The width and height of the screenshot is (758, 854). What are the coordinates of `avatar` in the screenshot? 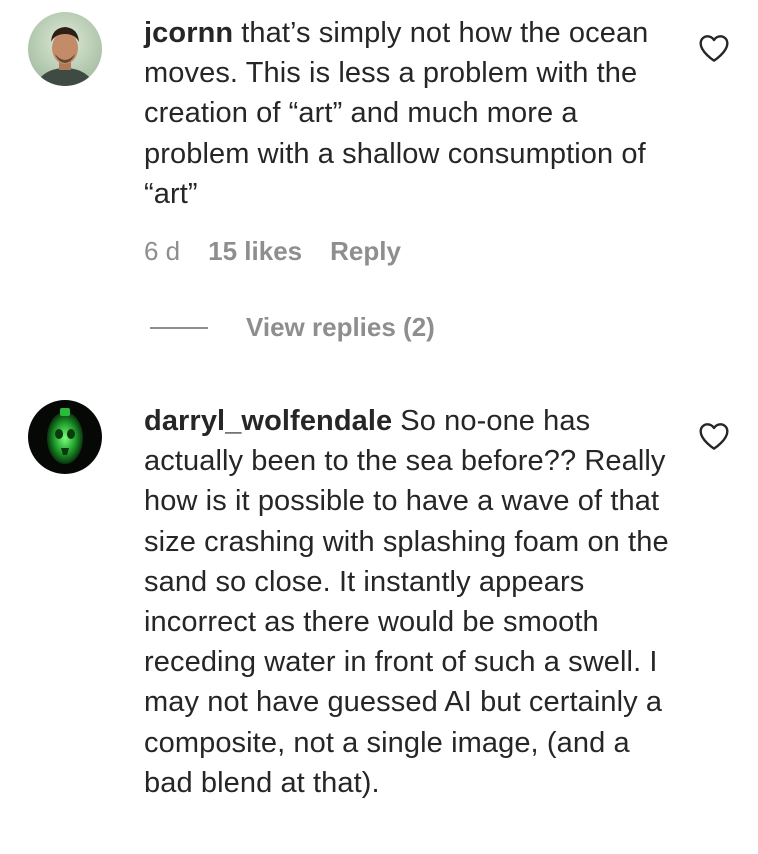 It's located at (65, 437).